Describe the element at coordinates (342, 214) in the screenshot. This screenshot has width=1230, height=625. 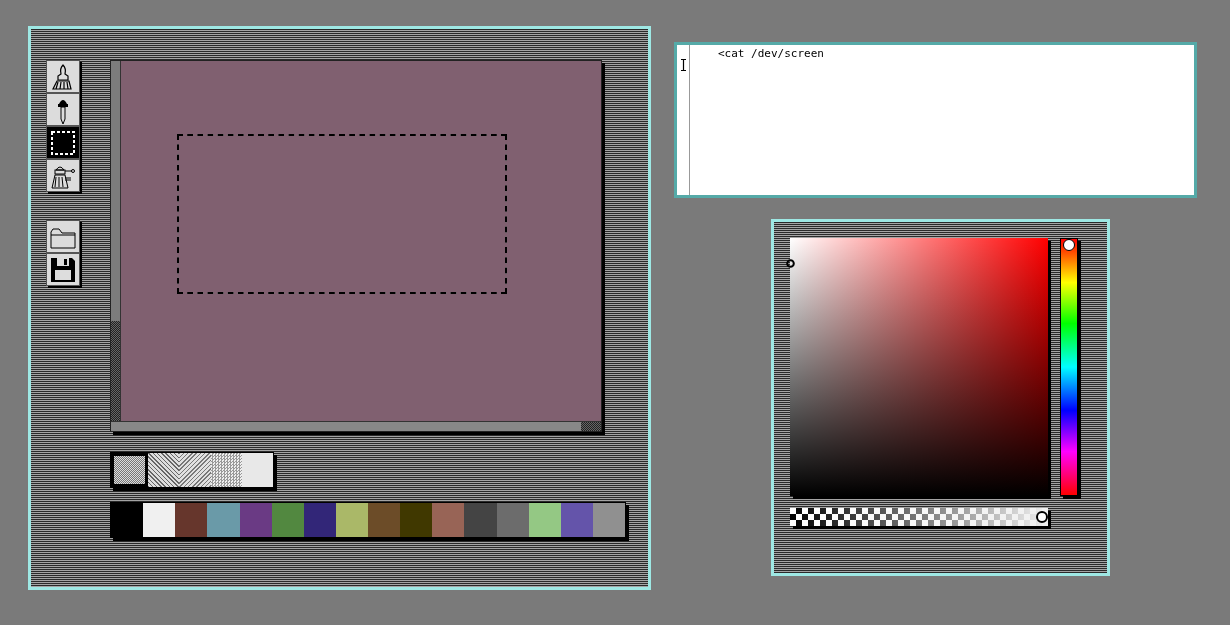
I see `selection-marquee` at that location.